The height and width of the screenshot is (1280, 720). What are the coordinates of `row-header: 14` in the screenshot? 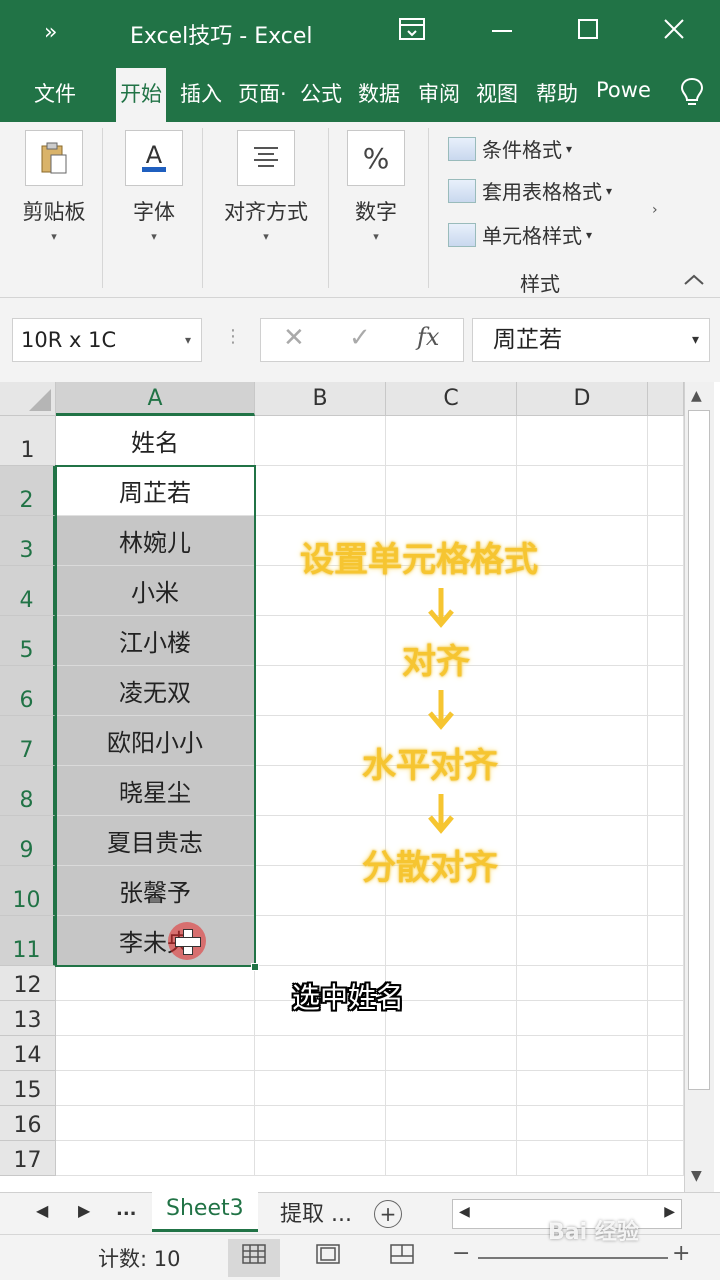 It's located at (28, 1053).